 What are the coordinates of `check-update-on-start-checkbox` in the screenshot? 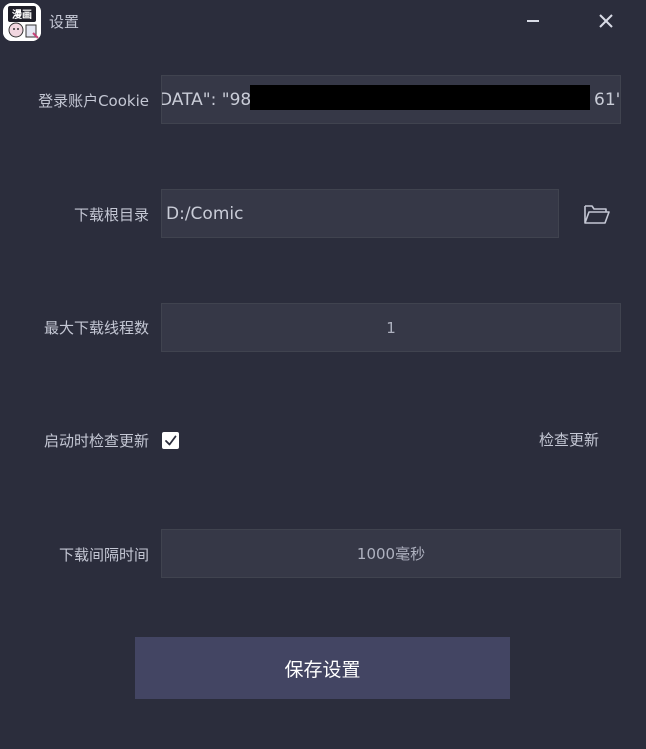 It's located at (170, 440).